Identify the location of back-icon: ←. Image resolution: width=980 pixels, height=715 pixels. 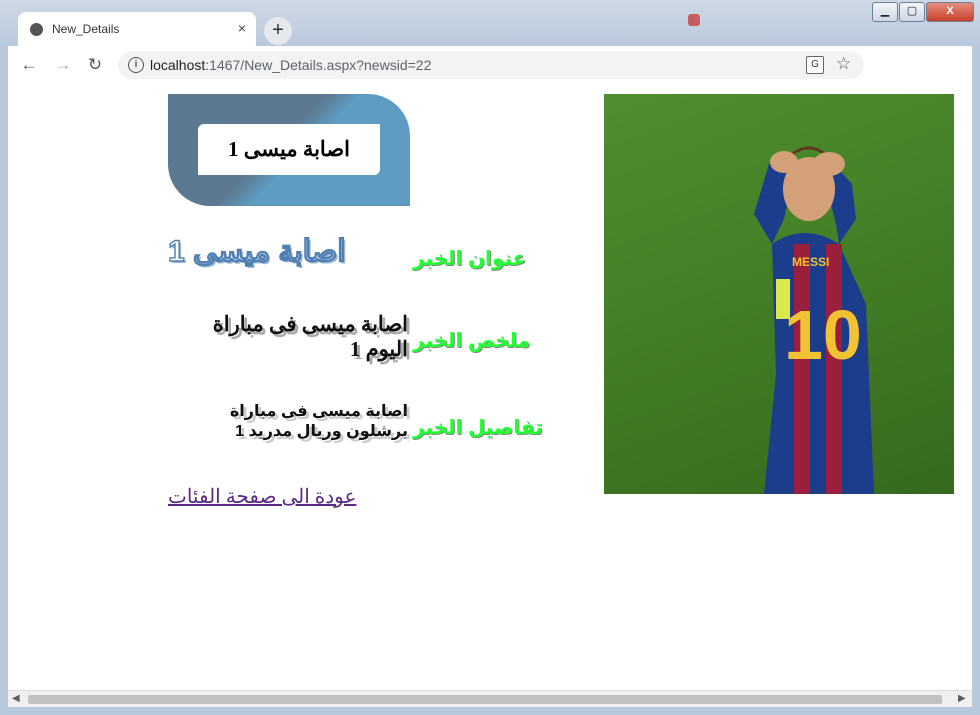
(29, 65).